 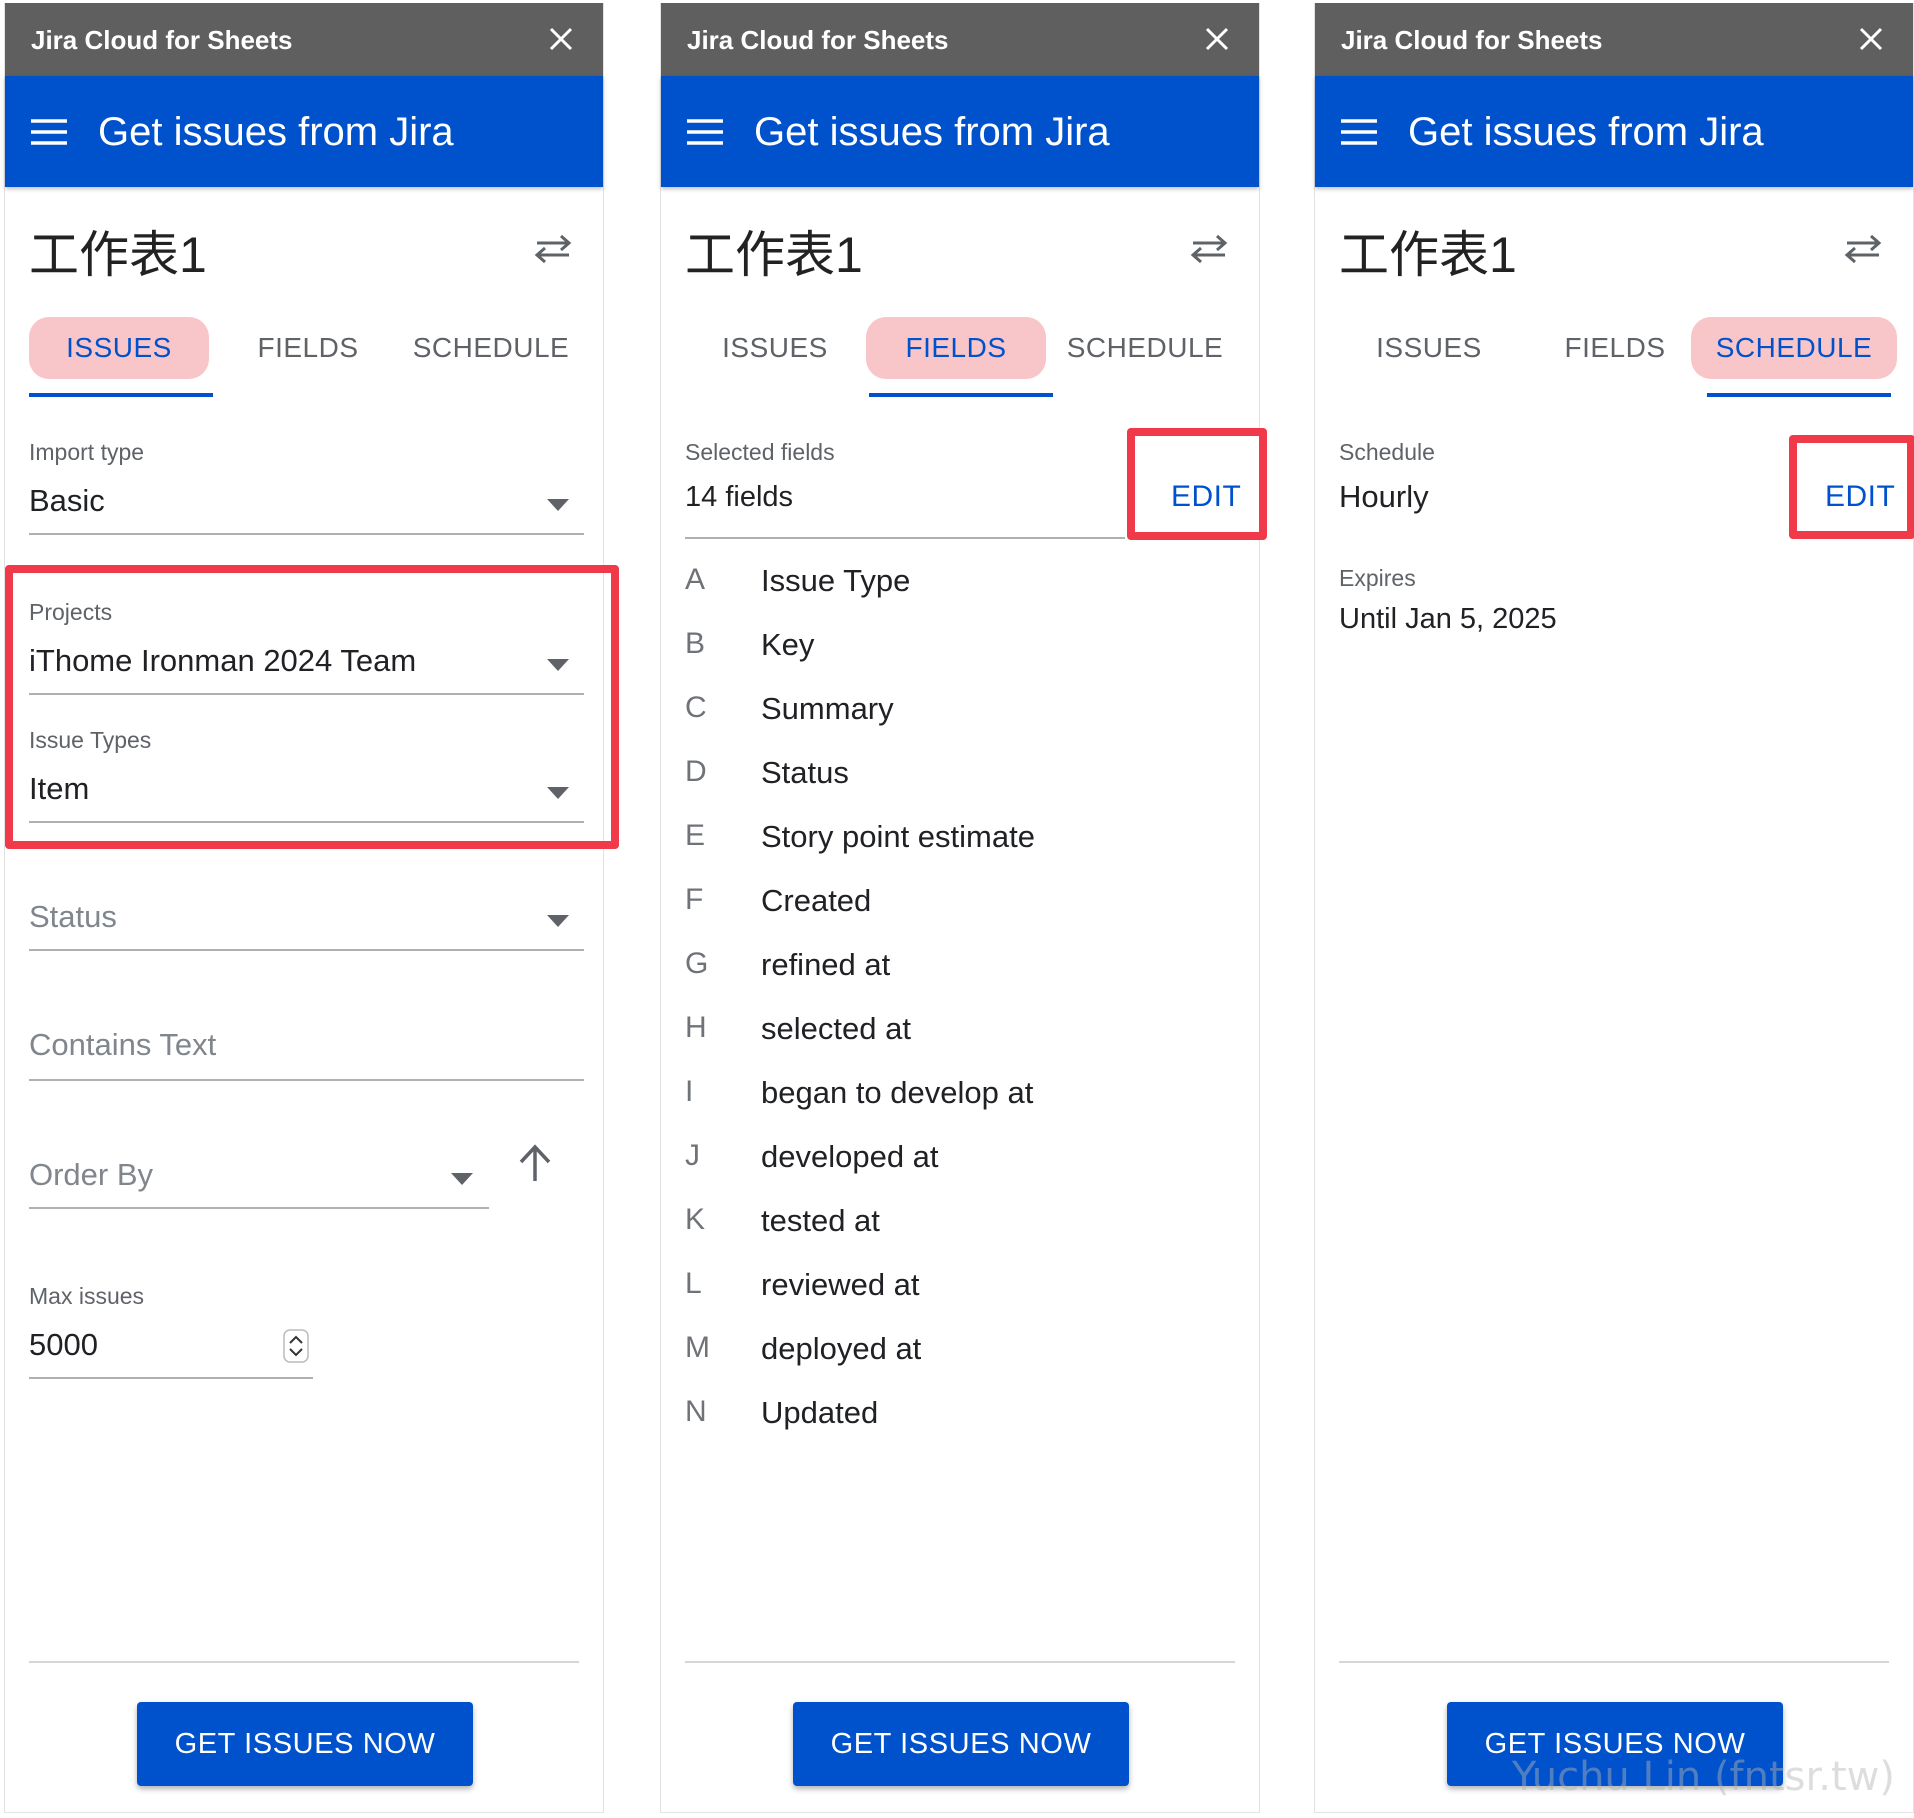 What do you see at coordinates (898, 836) in the screenshot?
I see `field-name: Story point estimate` at bounding box center [898, 836].